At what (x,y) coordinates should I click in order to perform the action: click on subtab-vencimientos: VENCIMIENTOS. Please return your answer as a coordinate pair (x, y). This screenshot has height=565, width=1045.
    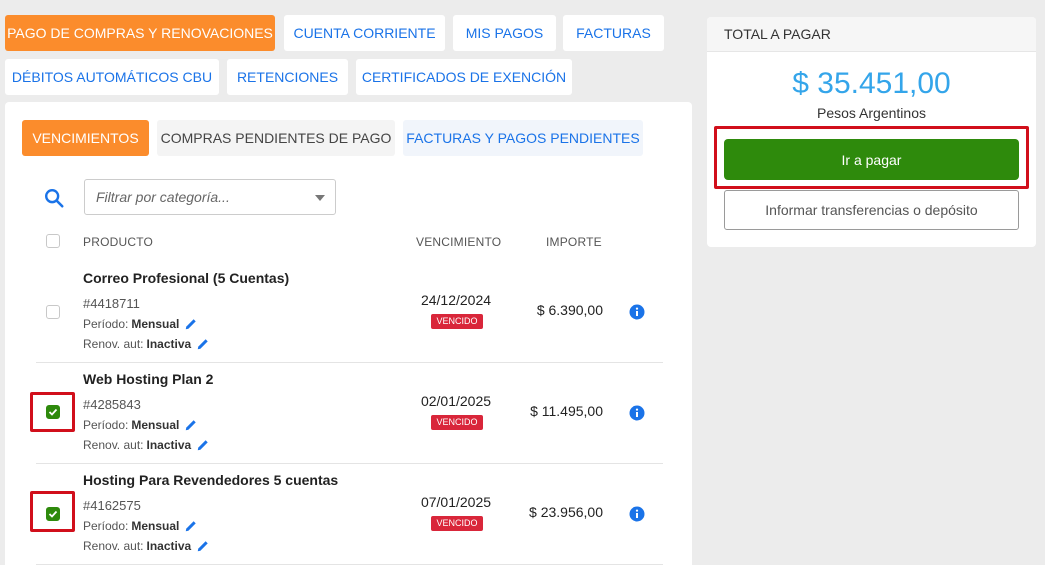
    Looking at the image, I should click on (85, 138).